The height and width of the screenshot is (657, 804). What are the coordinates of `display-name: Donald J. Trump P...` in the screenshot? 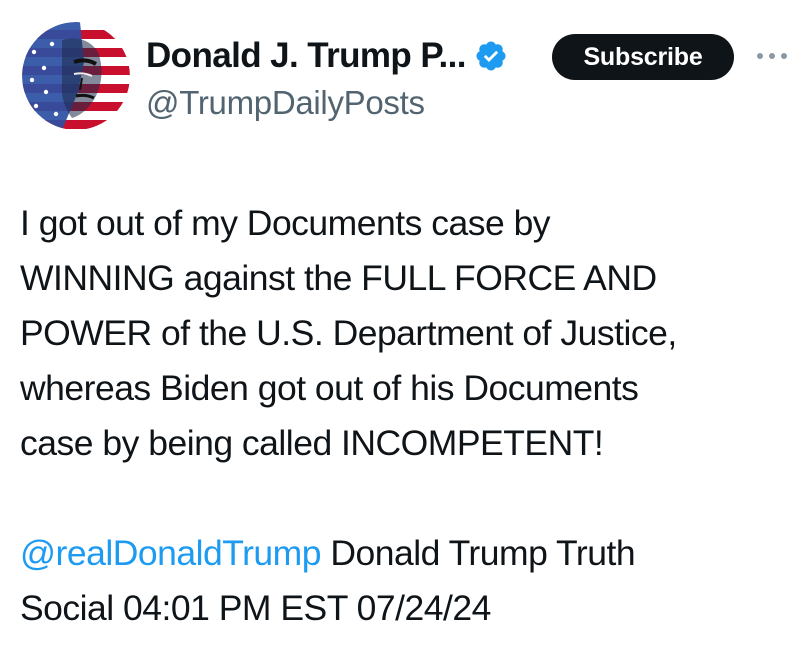 It's located at (306, 56).